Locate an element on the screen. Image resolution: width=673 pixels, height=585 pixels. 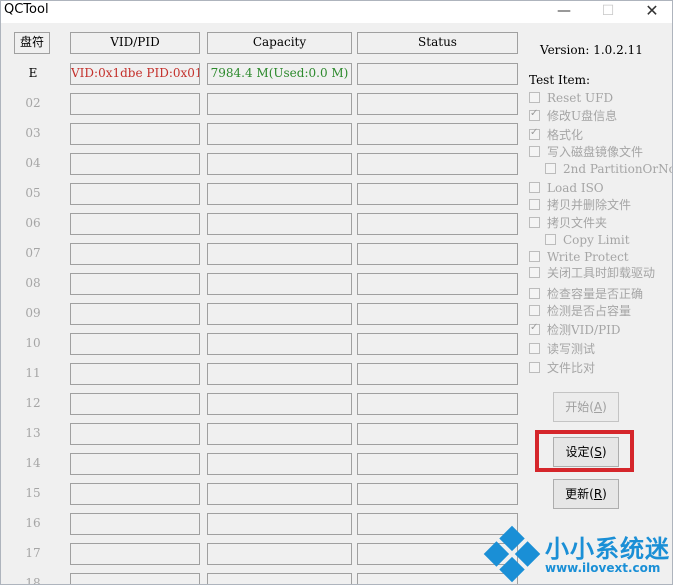
option-label: 2nd PartitionOrNot is located at coordinates (618, 169).